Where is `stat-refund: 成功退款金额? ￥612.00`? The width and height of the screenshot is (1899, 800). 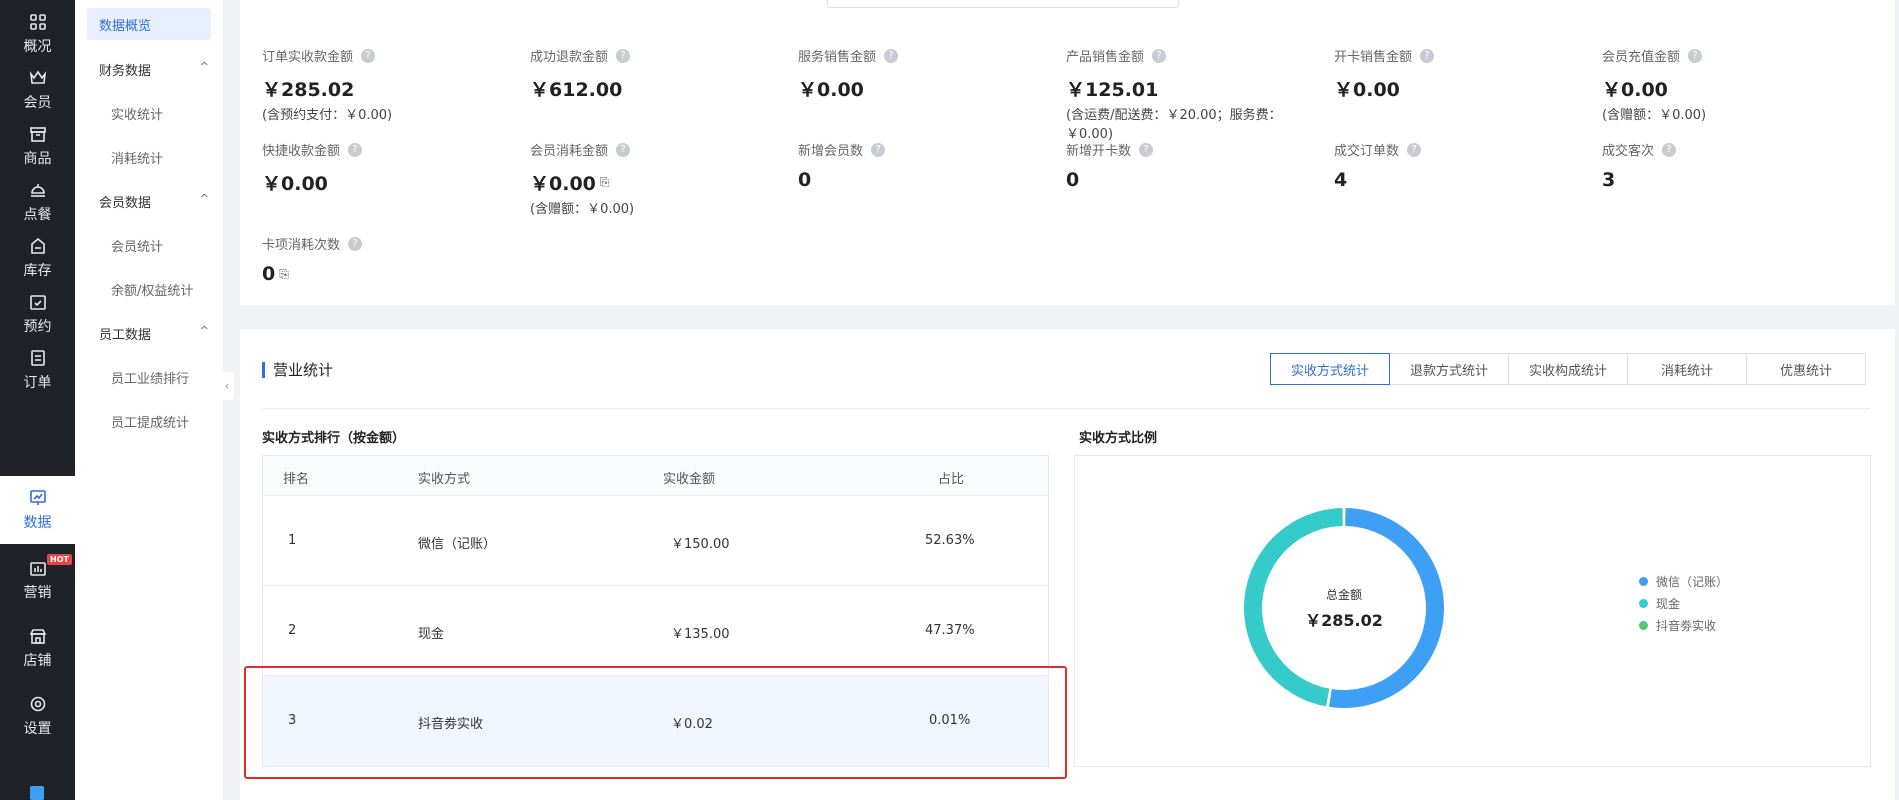
stat-refund: 成功退款金额? ￥612.00 is located at coordinates (650, 74).